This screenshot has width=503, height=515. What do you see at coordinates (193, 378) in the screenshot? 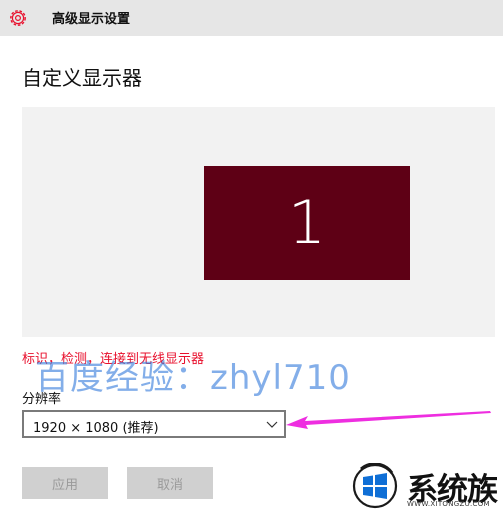
I see `watermark-text: 百度经验：zhyl710` at bounding box center [193, 378].